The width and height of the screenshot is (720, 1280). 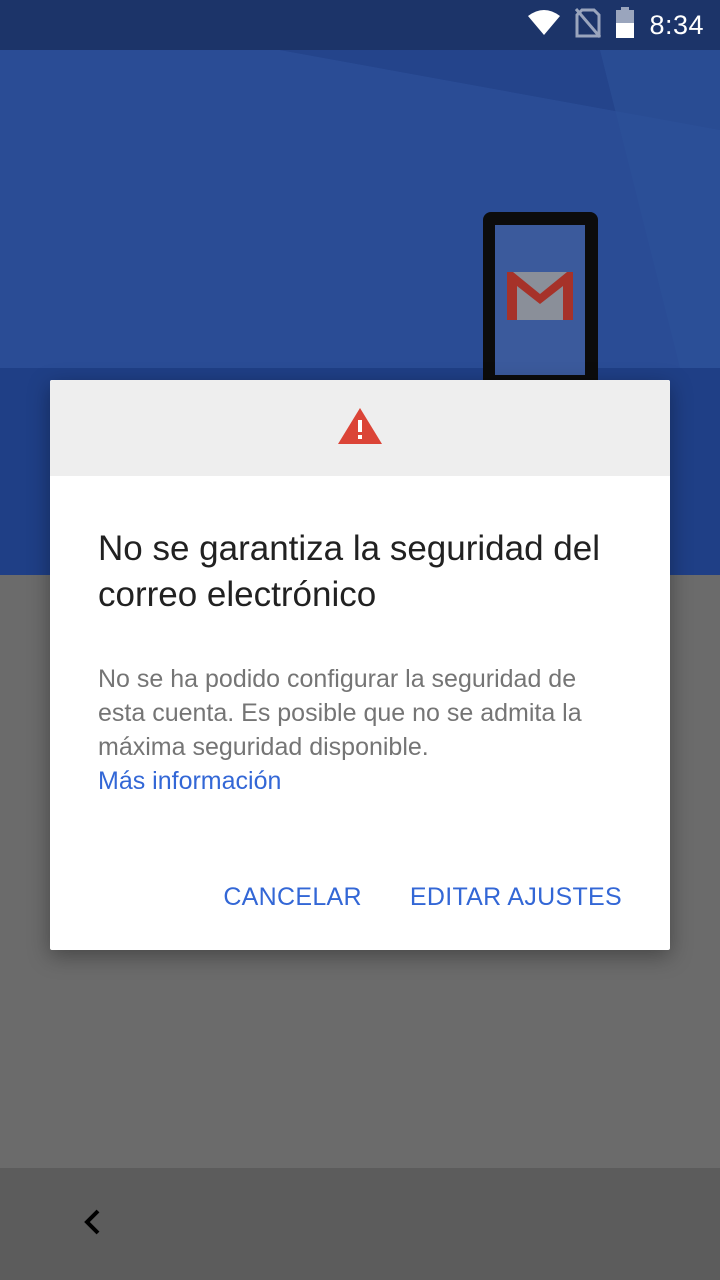 What do you see at coordinates (676, 24) in the screenshot?
I see `status-time: 8:34` at bounding box center [676, 24].